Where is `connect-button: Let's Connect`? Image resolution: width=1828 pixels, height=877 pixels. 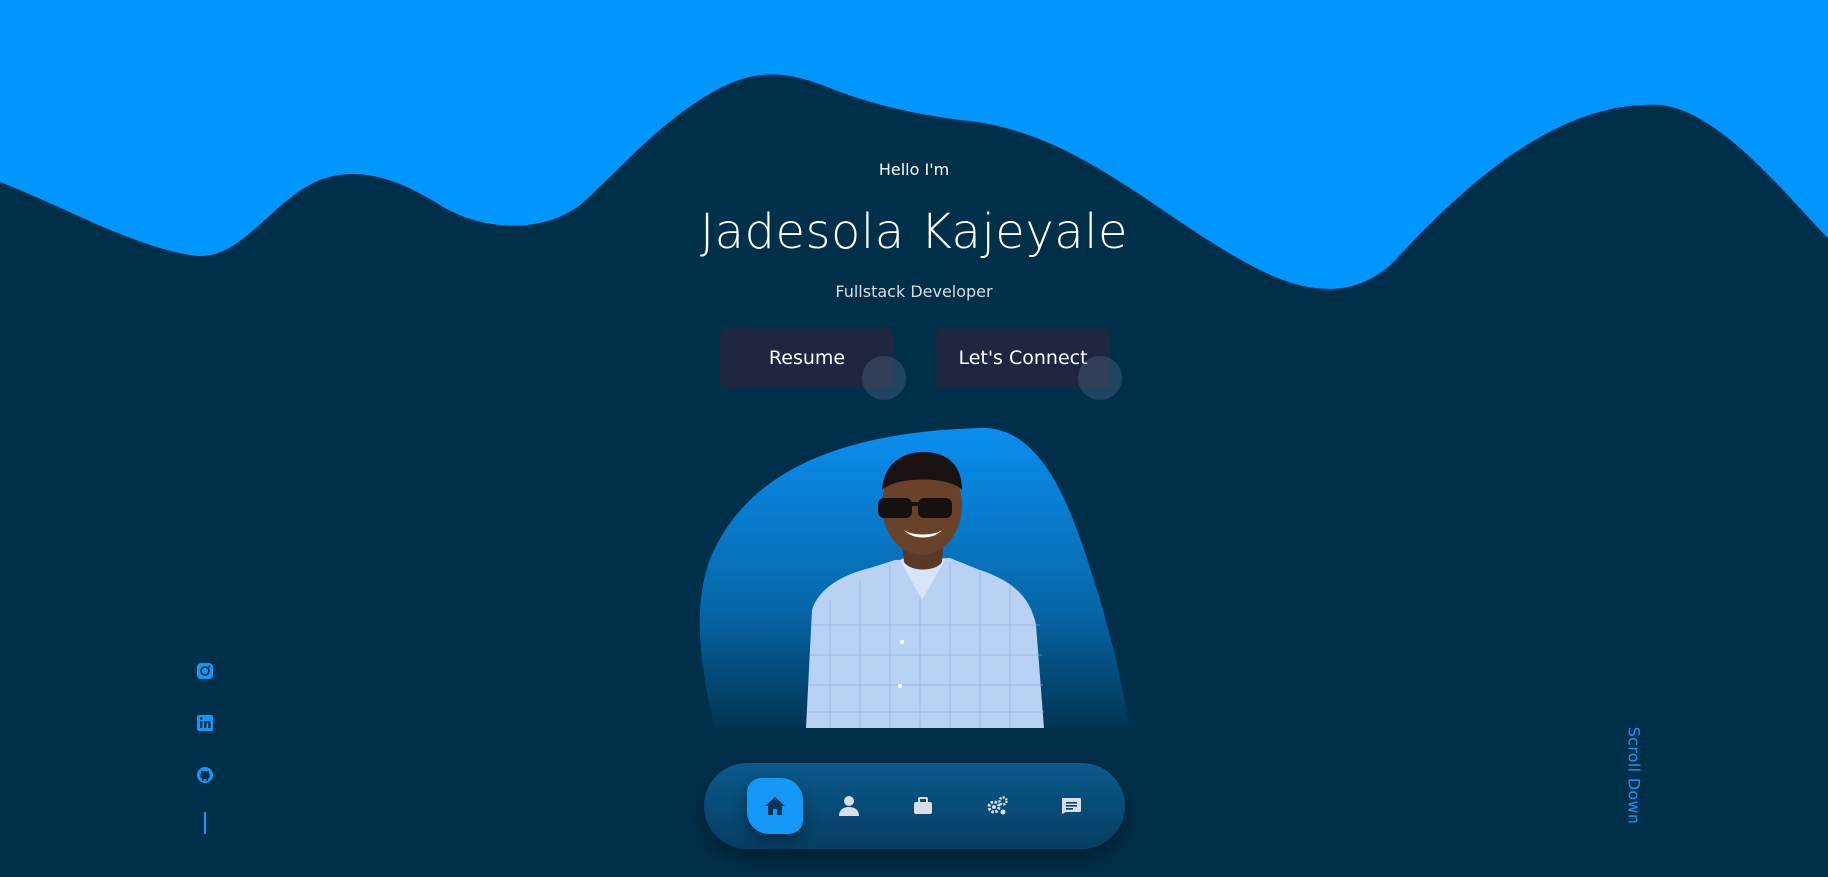
connect-button: Let's Connect is located at coordinates (1029, 364).